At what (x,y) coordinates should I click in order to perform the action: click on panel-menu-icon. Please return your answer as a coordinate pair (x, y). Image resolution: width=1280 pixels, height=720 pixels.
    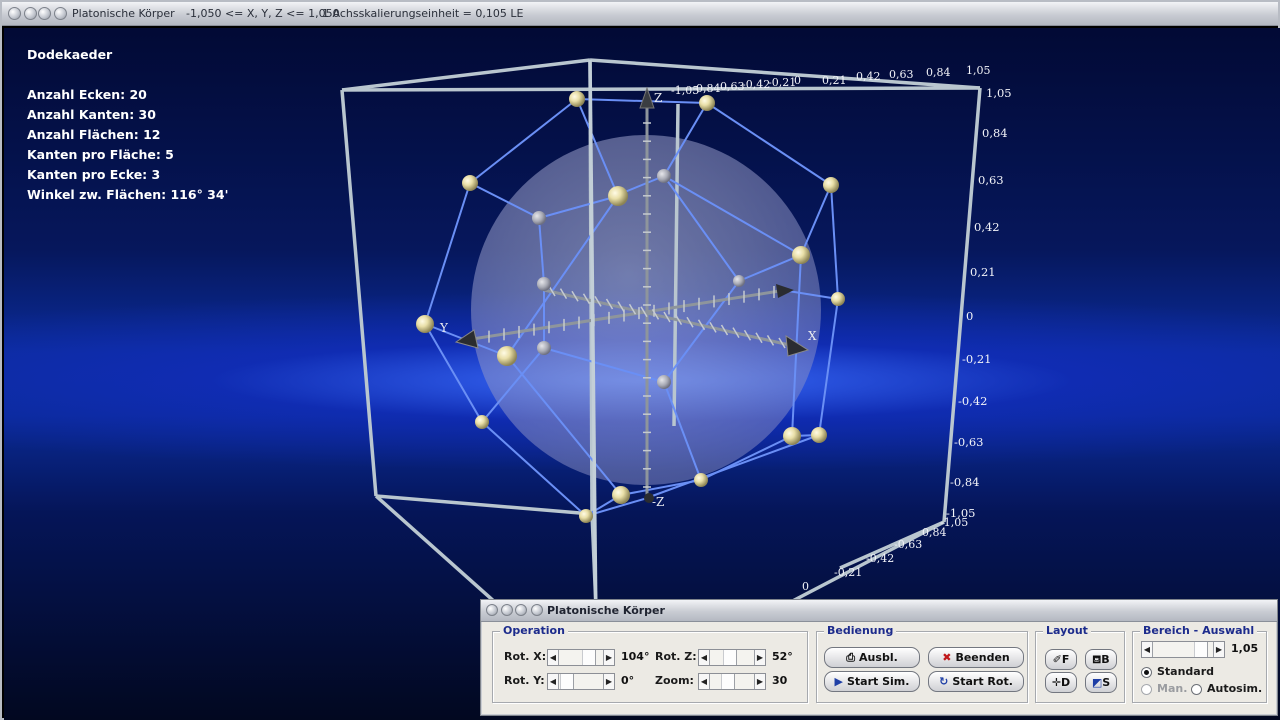
    Looking at the image, I should click on (537, 610).